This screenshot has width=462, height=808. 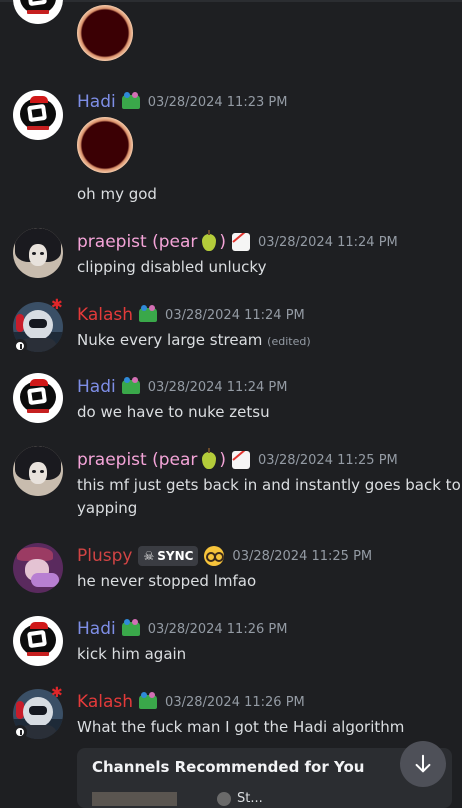 I want to click on message-text: clipping disabled unlucky, so click(x=172, y=267).